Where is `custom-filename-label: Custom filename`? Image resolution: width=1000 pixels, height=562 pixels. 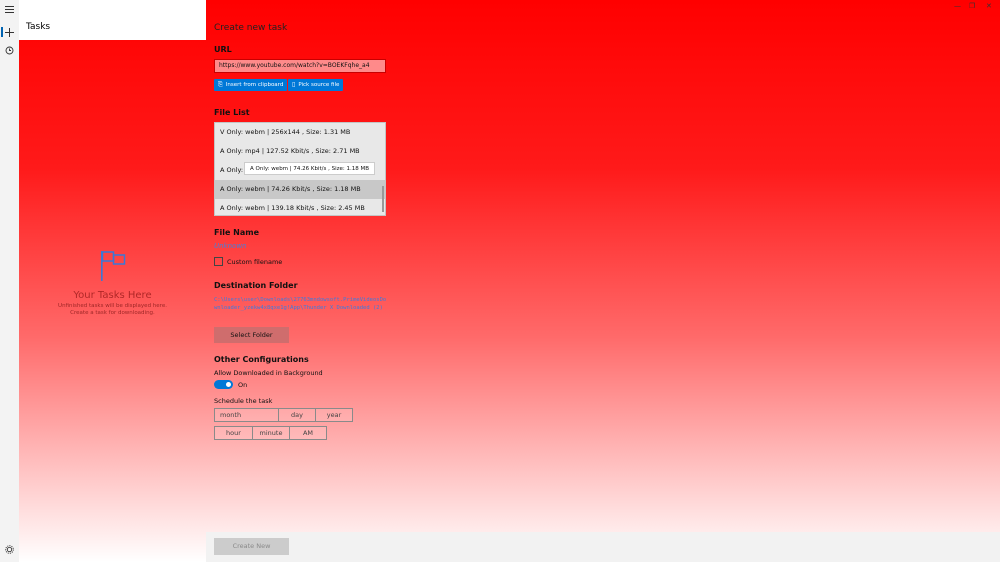 custom-filename-label: Custom filename is located at coordinates (255, 262).